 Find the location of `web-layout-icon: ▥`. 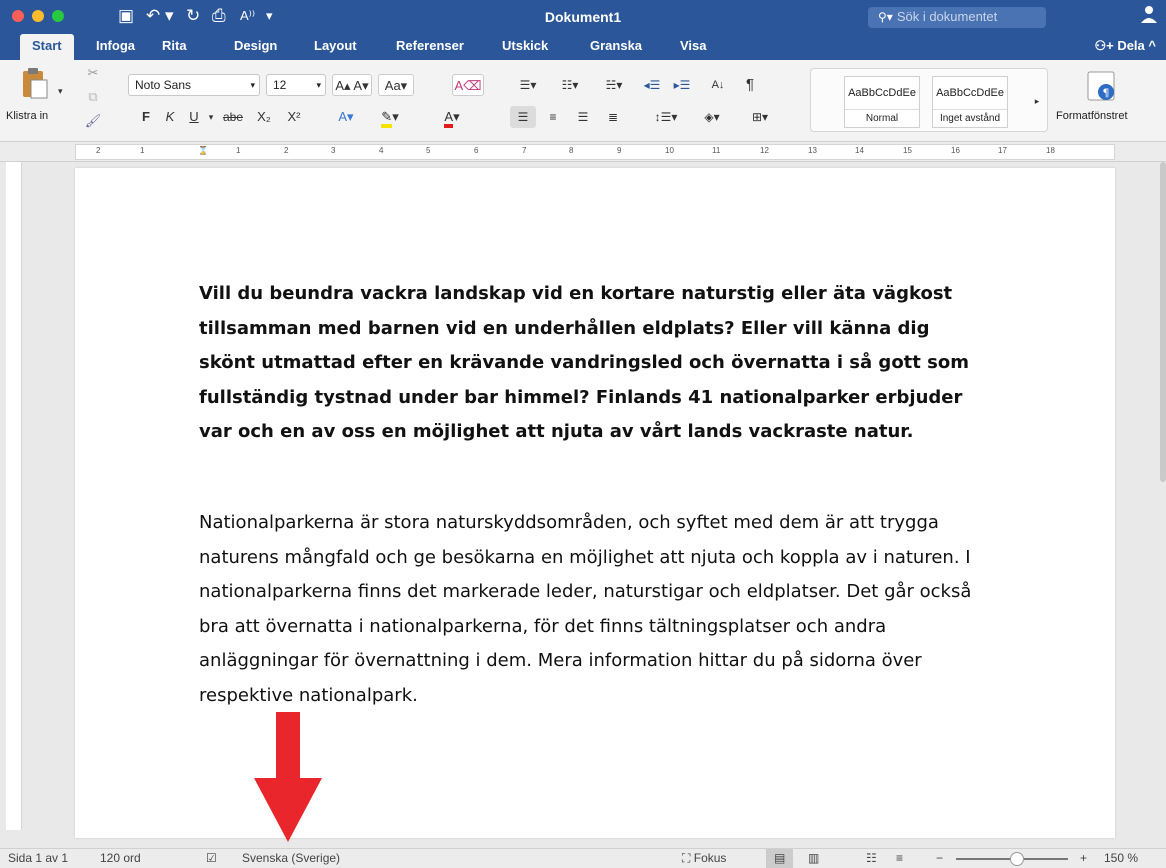

web-layout-icon: ▥ is located at coordinates (813, 858).